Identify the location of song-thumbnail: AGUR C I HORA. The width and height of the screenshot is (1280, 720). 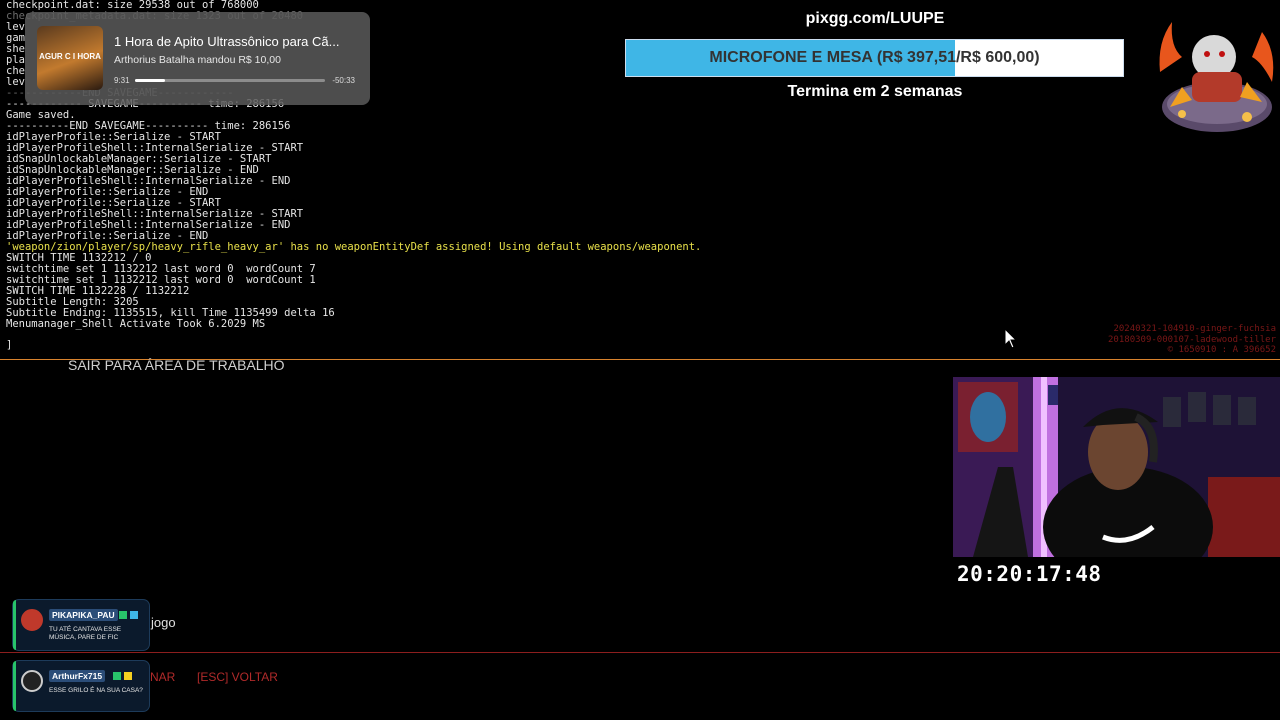
(70, 58).